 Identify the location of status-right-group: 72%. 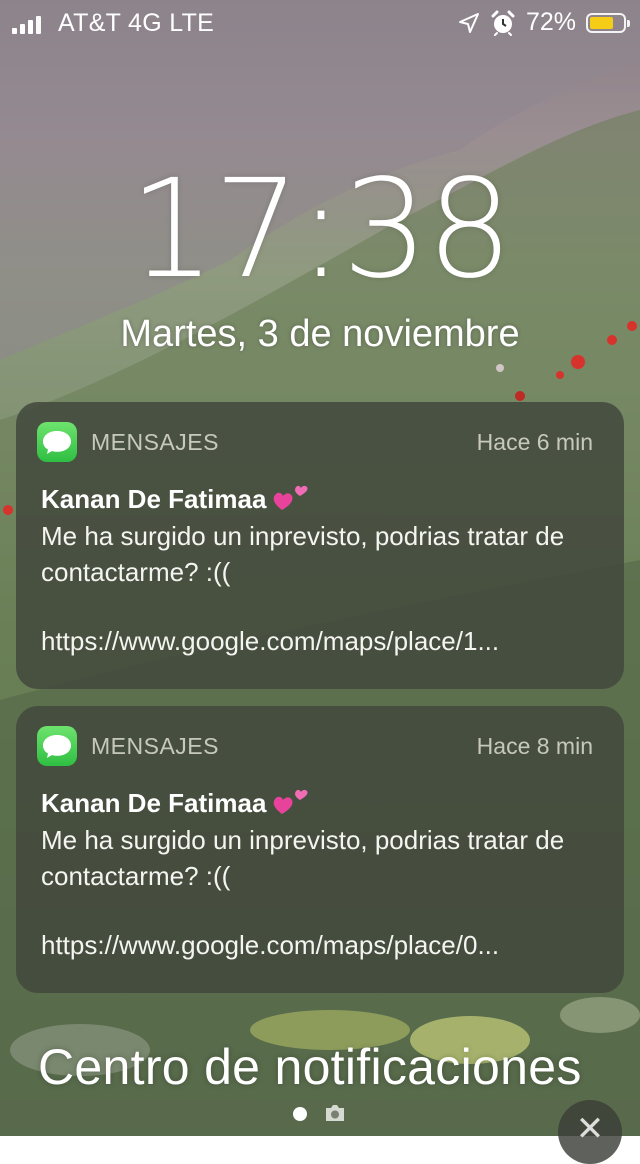
(544, 22).